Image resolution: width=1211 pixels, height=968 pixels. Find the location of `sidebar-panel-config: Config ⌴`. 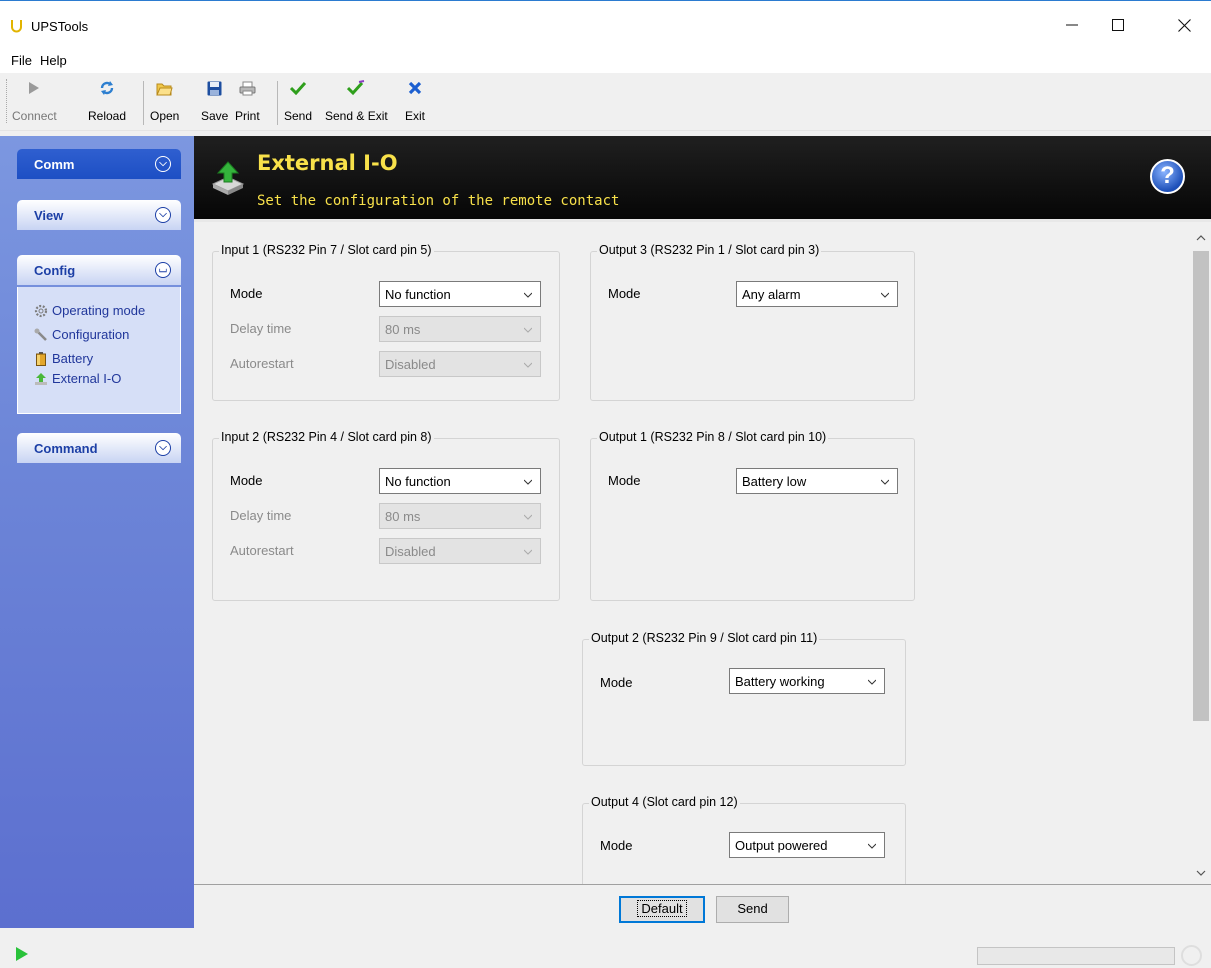

sidebar-panel-config: Config ⌴ is located at coordinates (99, 270).